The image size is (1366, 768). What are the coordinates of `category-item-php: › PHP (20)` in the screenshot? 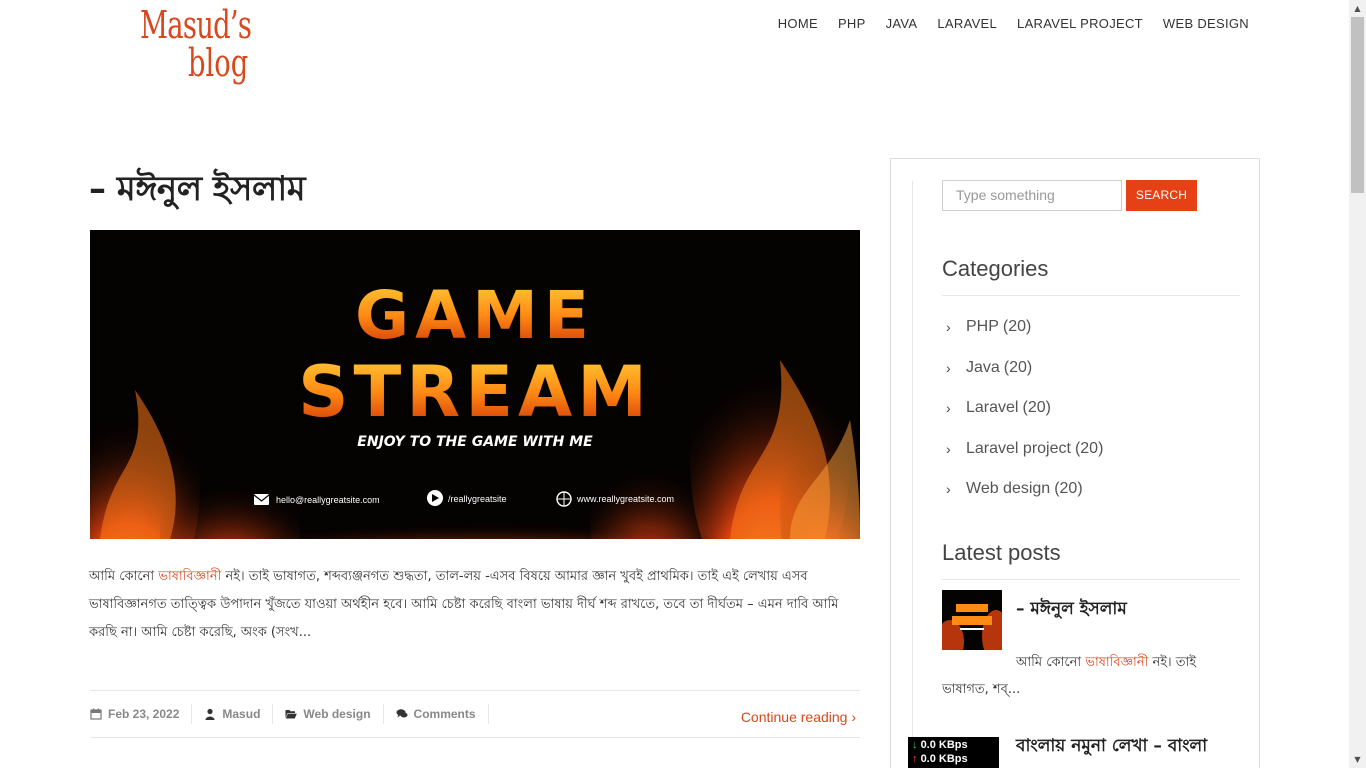 It's located at (1024, 327).